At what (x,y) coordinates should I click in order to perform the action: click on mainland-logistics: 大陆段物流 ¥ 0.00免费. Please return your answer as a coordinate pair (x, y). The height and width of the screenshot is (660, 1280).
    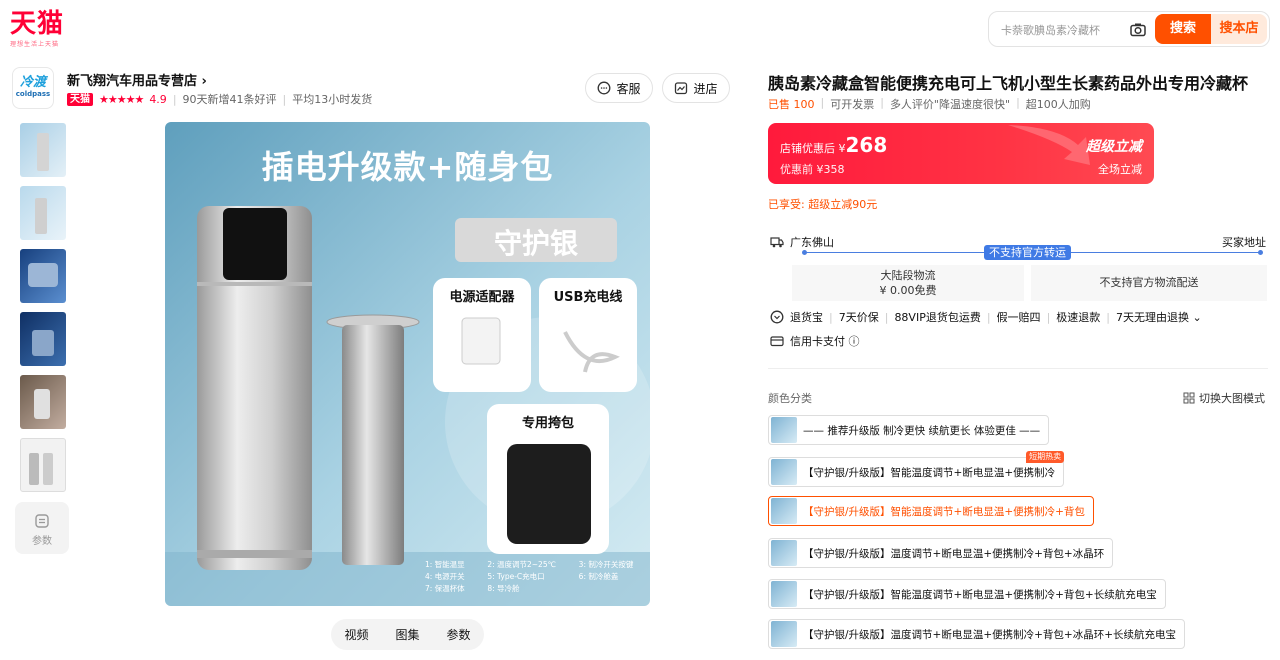
    Looking at the image, I should click on (908, 283).